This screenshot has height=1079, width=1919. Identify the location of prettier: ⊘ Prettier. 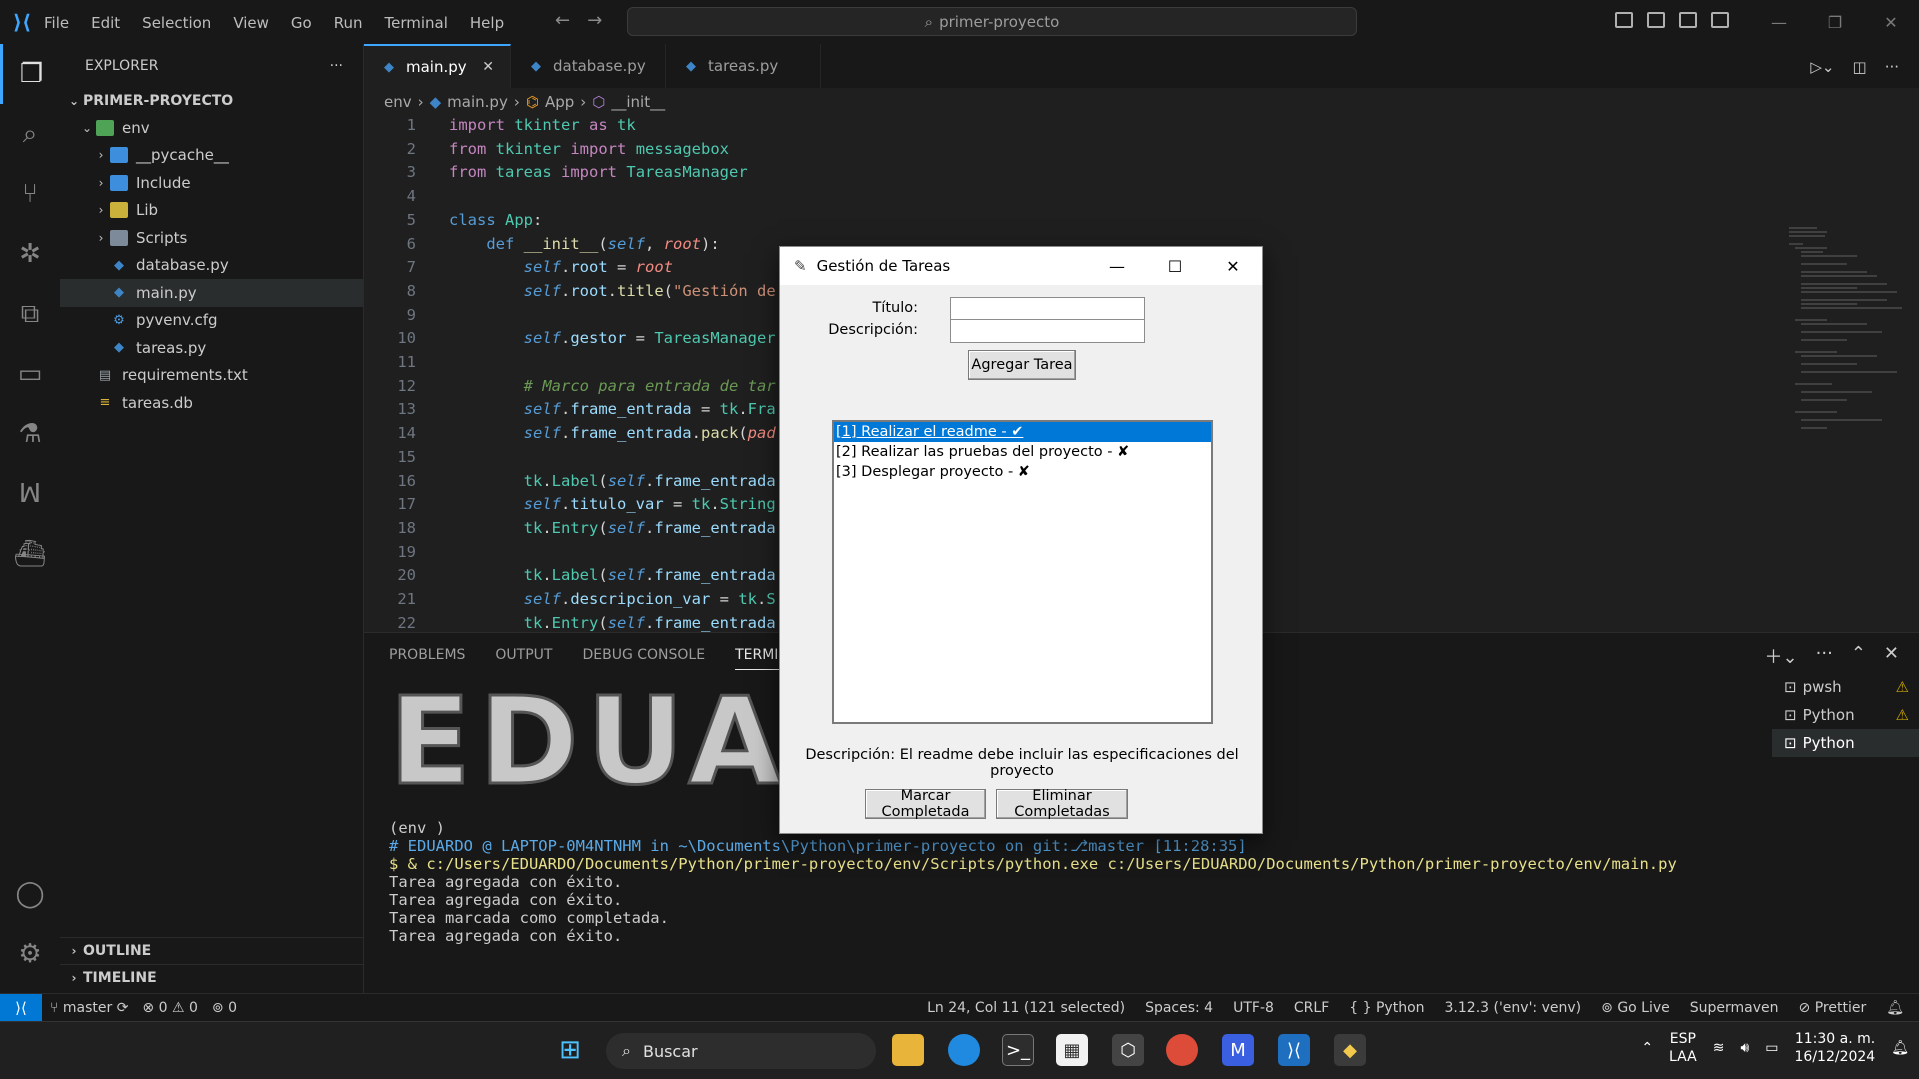
(1833, 1008).